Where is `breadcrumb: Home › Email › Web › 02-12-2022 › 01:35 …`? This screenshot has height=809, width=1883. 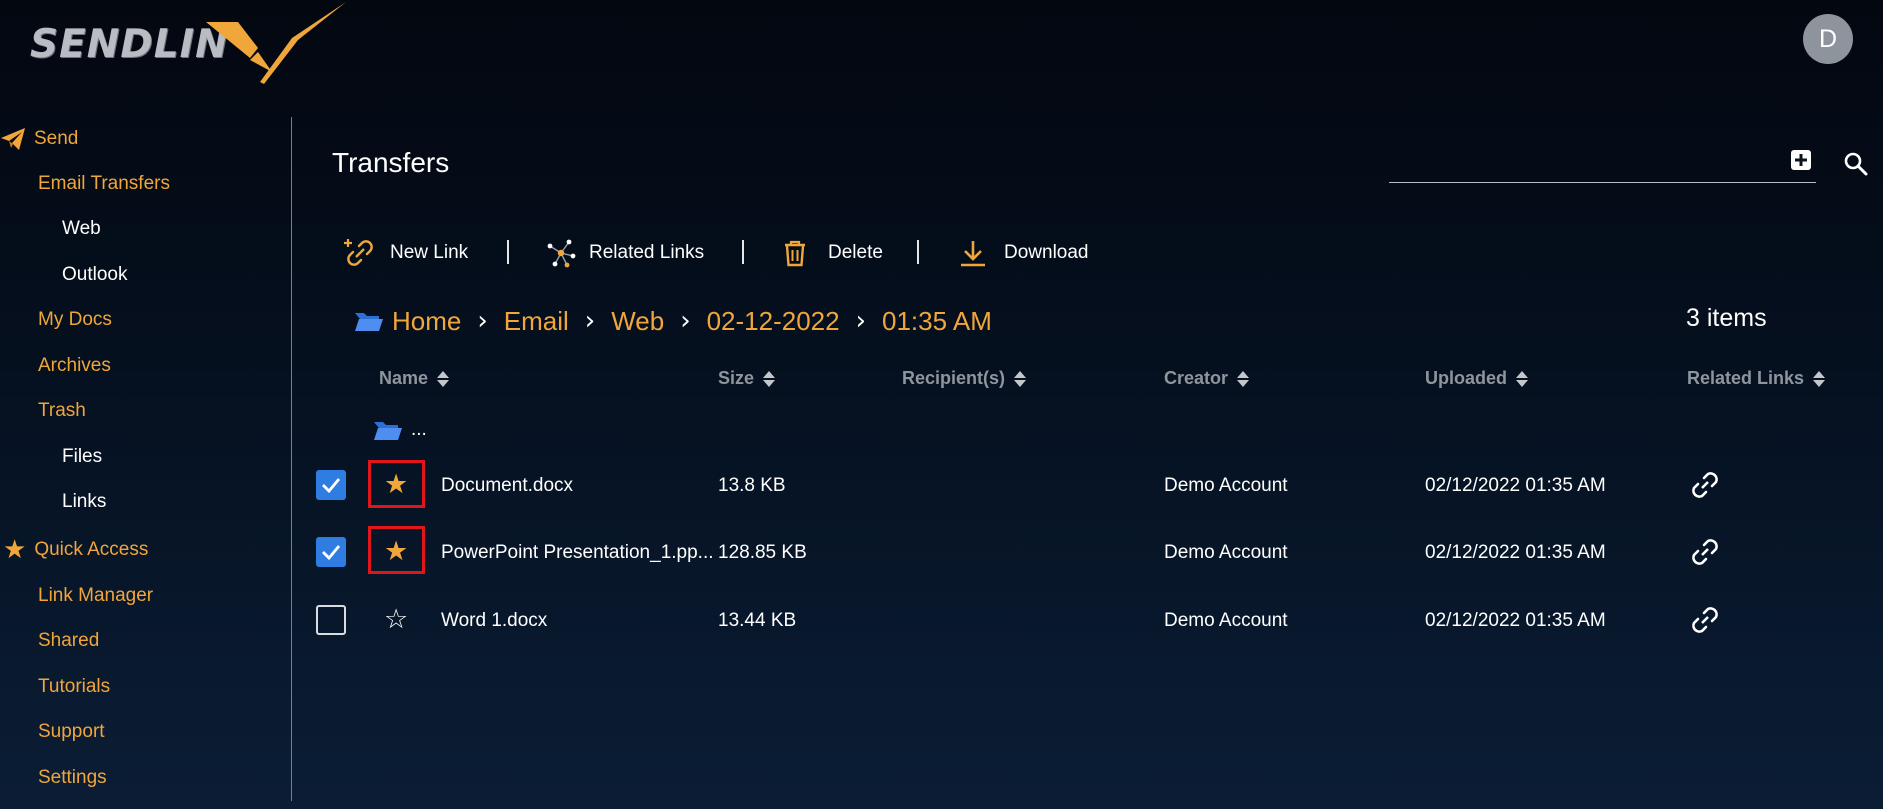
breadcrumb: Home › Email › Web › 02-12-2022 › 01:35 … is located at coordinates (673, 321).